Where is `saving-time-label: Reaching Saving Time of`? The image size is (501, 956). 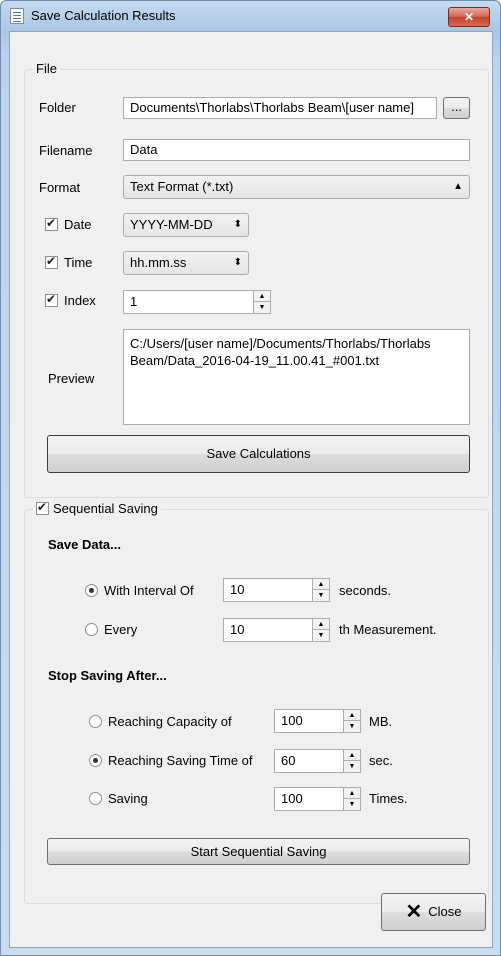
saving-time-label: Reaching Saving Time of is located at coordinates (180, 760).